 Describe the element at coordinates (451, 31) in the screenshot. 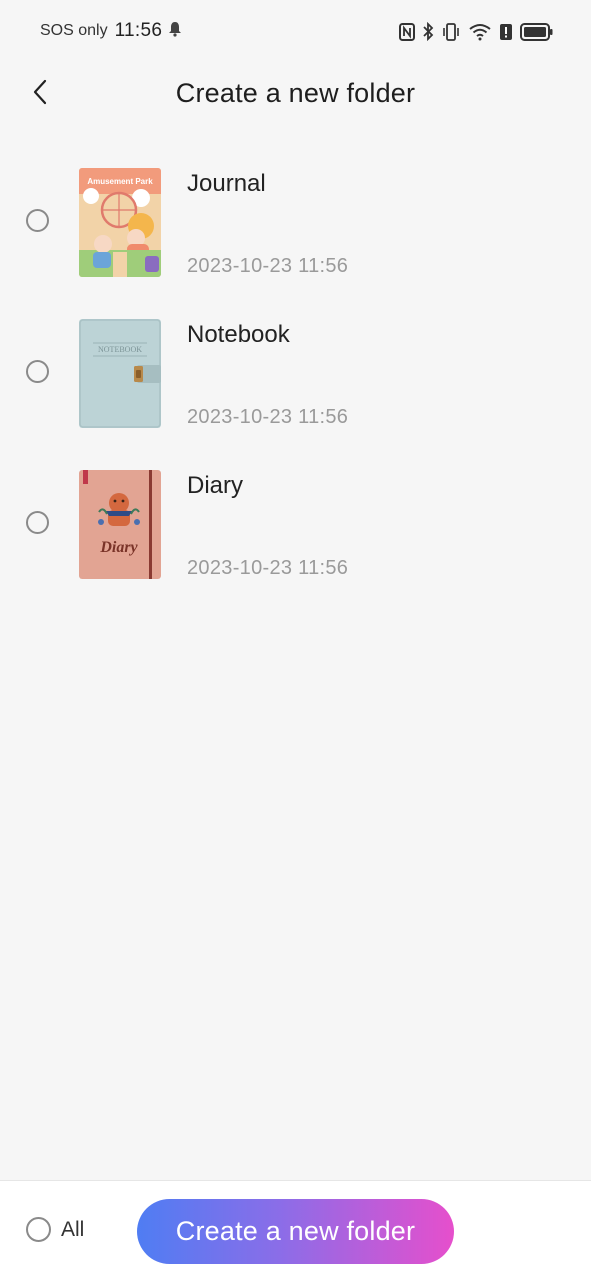

I see `vibrate-icon` at that location.